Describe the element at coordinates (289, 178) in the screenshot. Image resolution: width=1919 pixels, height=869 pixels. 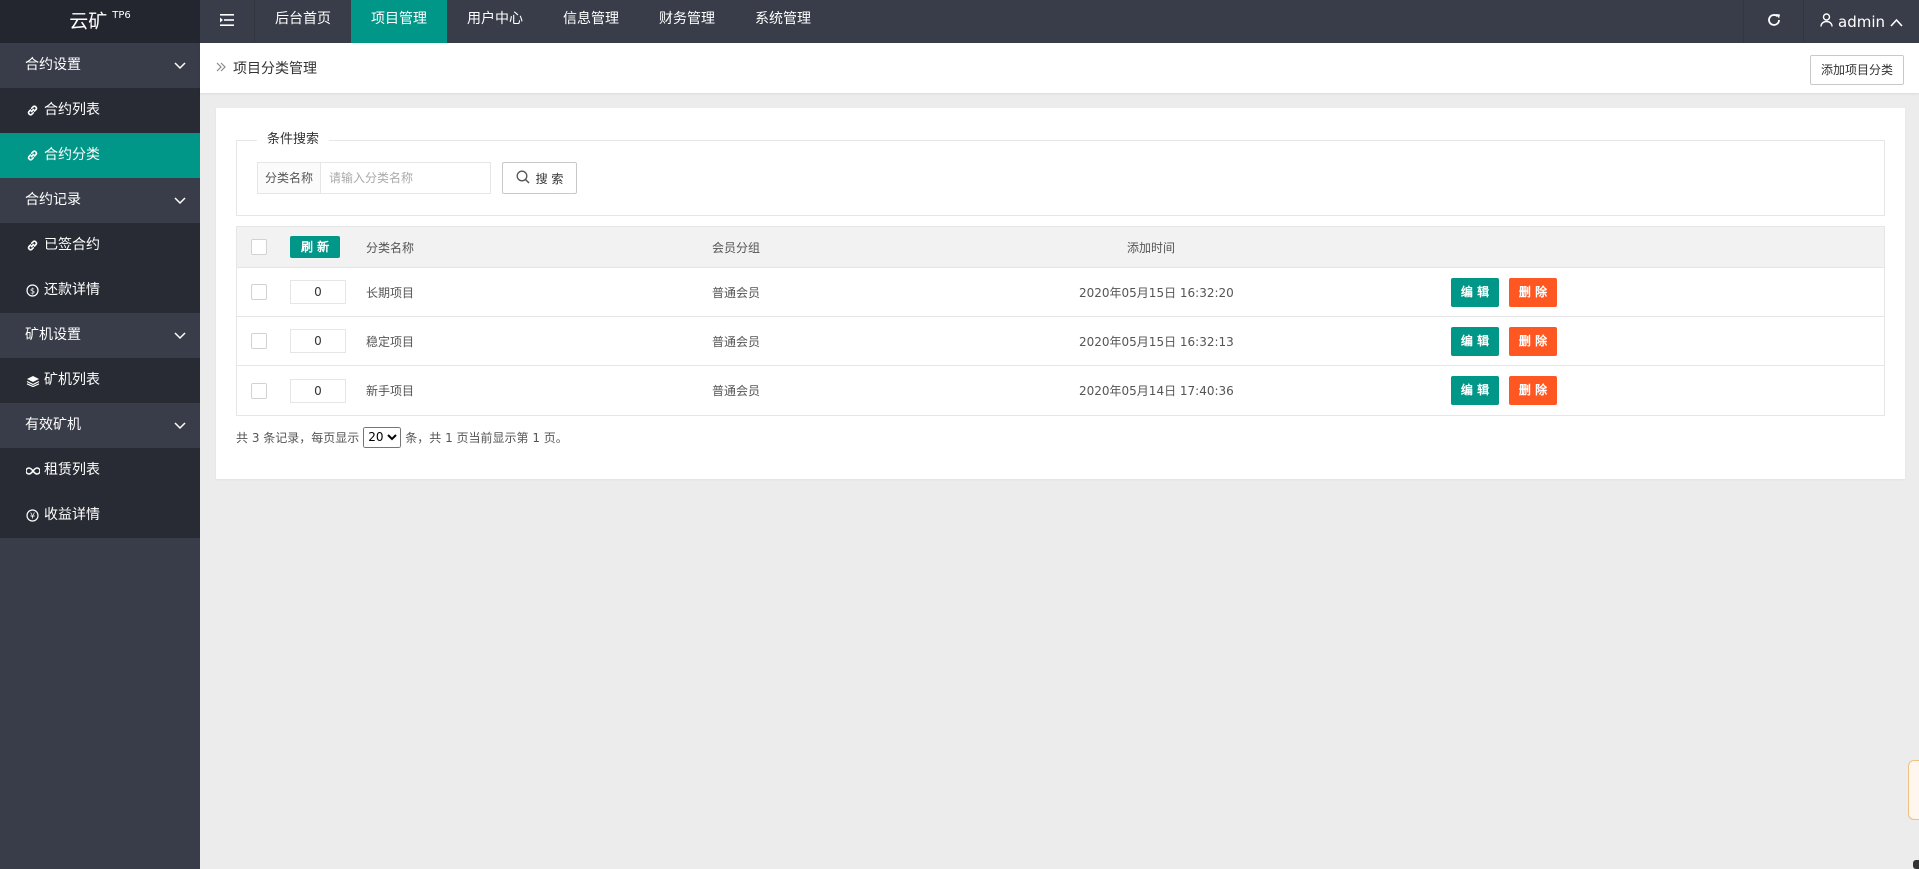
I see `search-field-label: 分类名称` at that location.